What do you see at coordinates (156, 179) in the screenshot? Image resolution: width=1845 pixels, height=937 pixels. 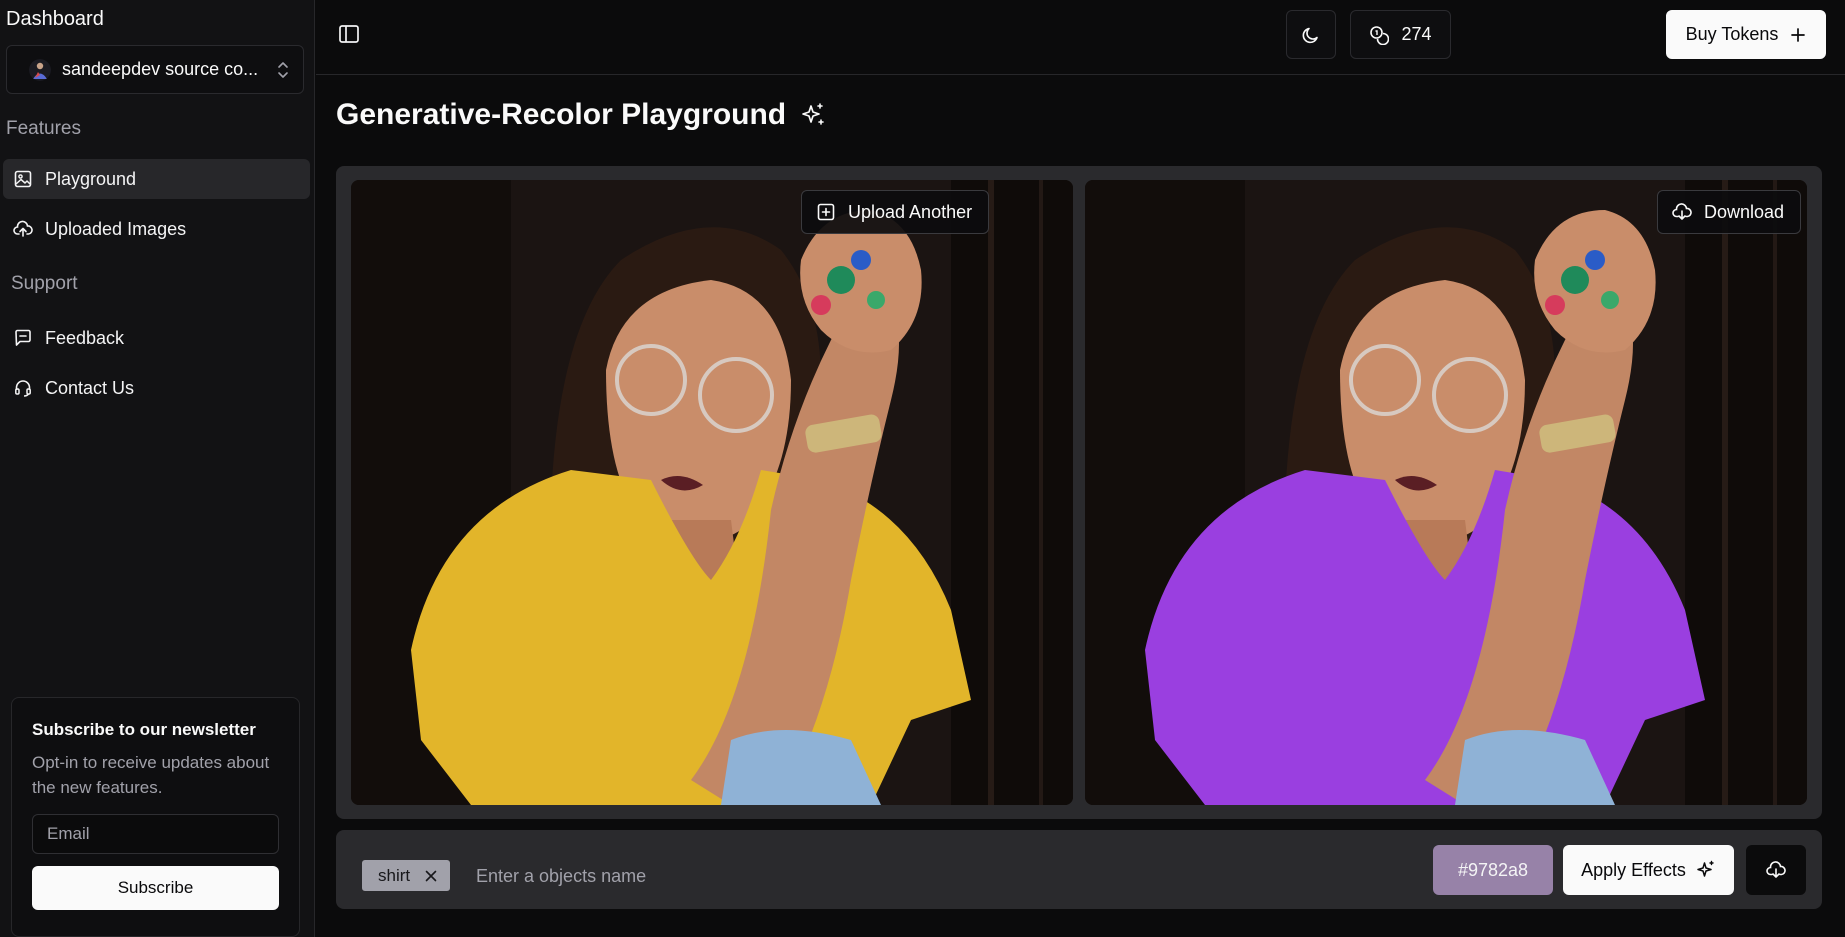 I see `sidebar-item-playground: Playground` at bounding box center [156, 179].